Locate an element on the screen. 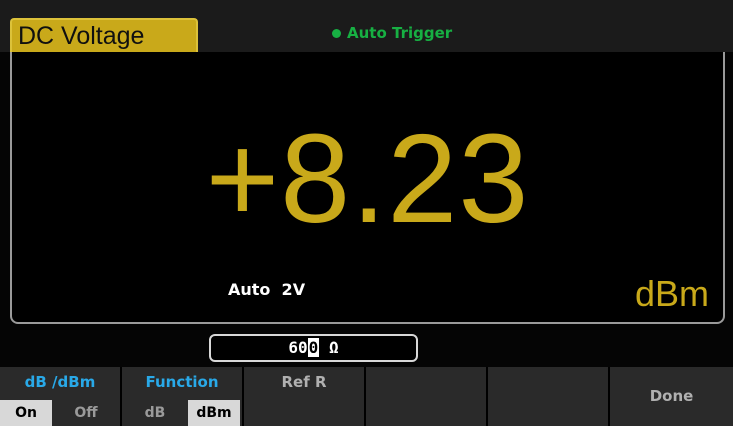 The height and width of the screenshot is (426, 733). ref-resistance-input: 600 Ω is located at coordinates (313, 348).